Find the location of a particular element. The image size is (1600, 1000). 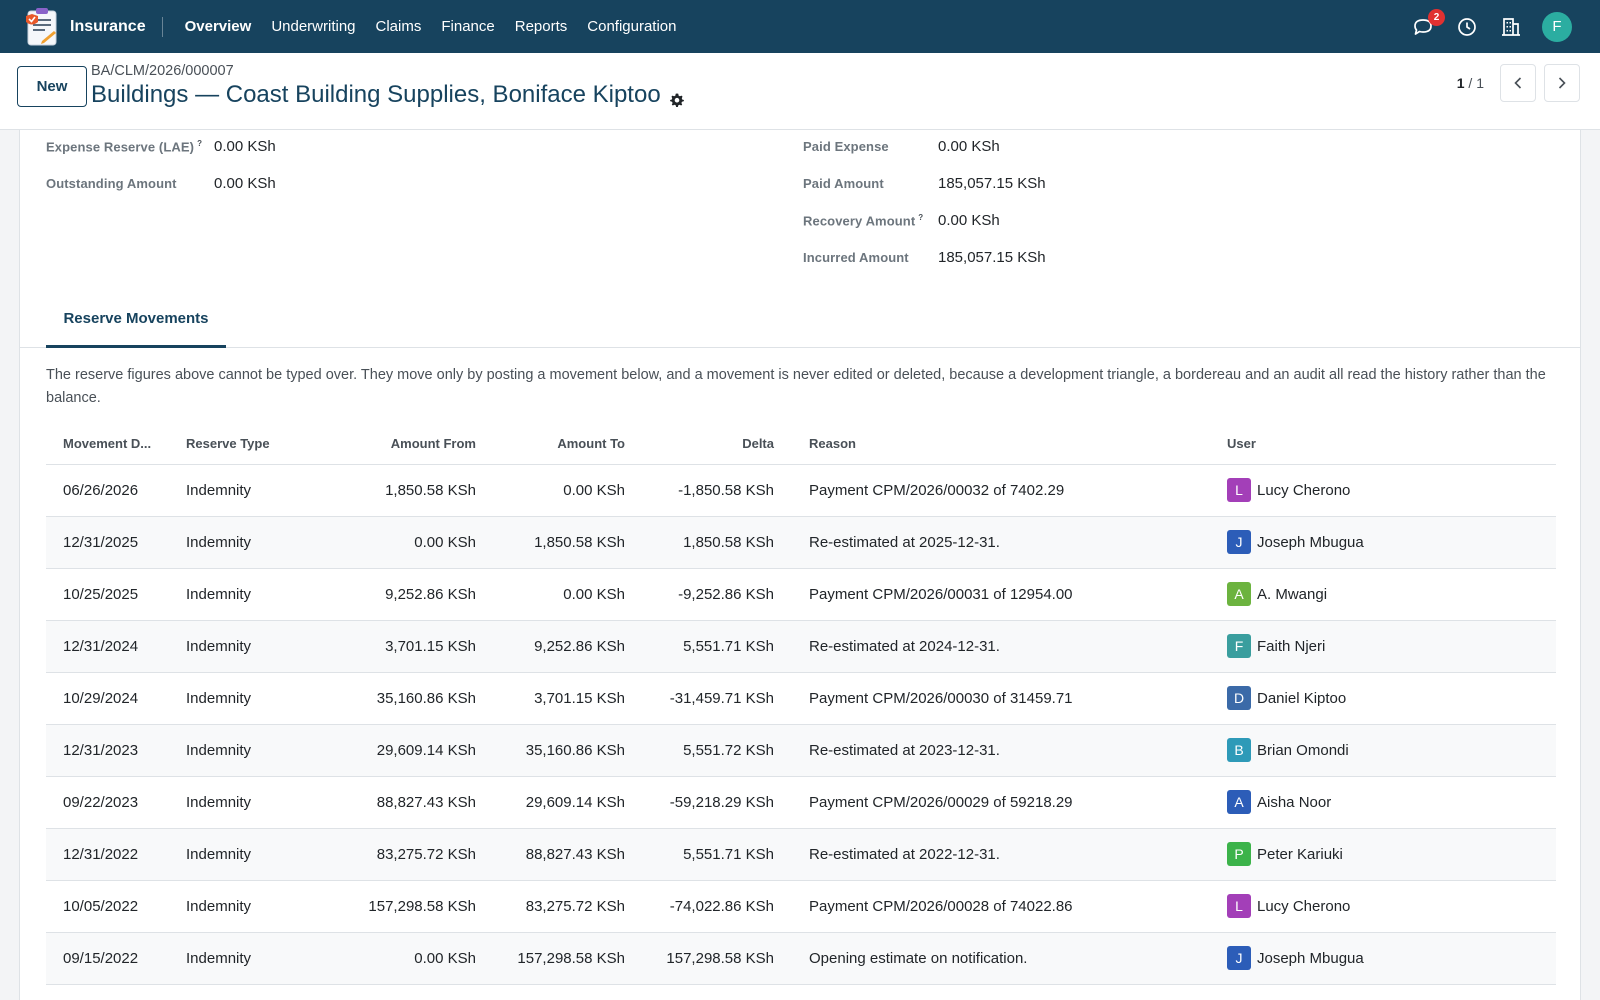

user-name: Faith Njeri is located at coordinates (1291, 646).